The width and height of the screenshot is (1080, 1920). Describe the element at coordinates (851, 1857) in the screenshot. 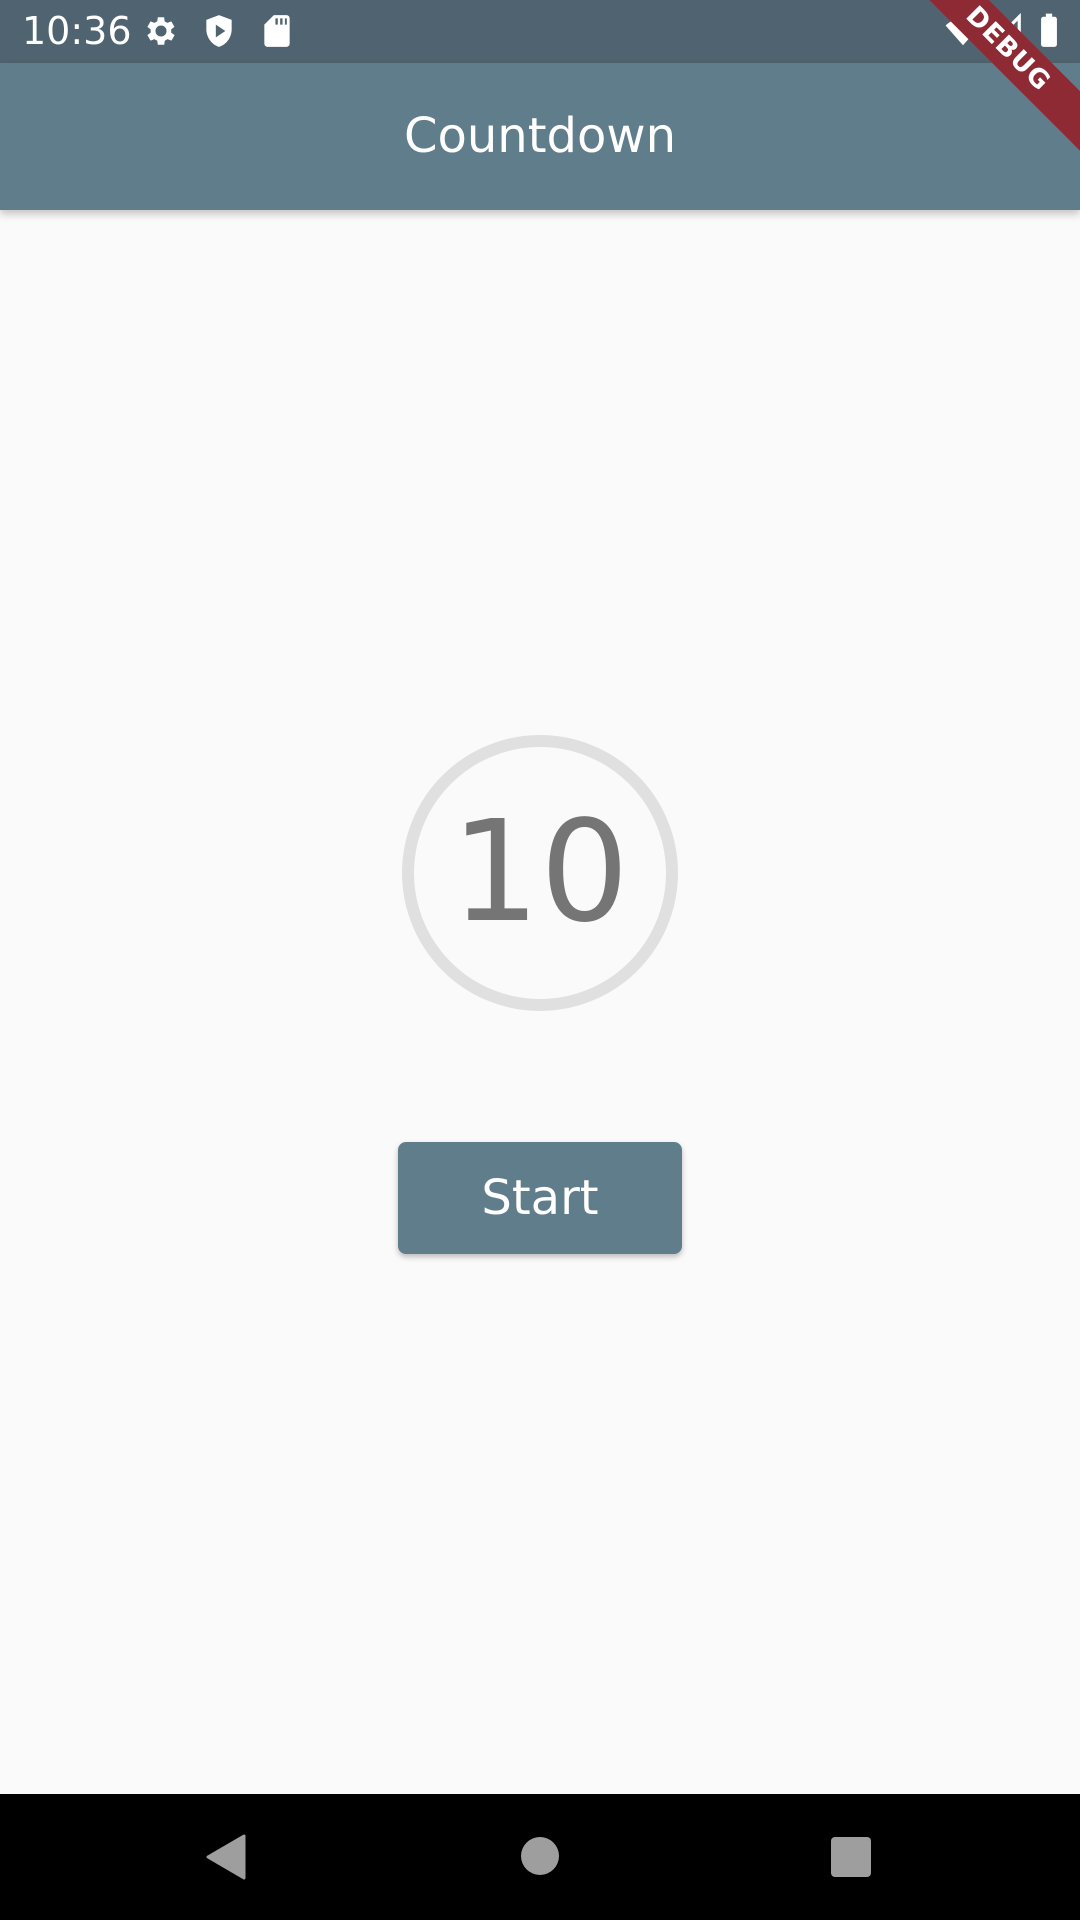

I see `recents-icon` at that location.